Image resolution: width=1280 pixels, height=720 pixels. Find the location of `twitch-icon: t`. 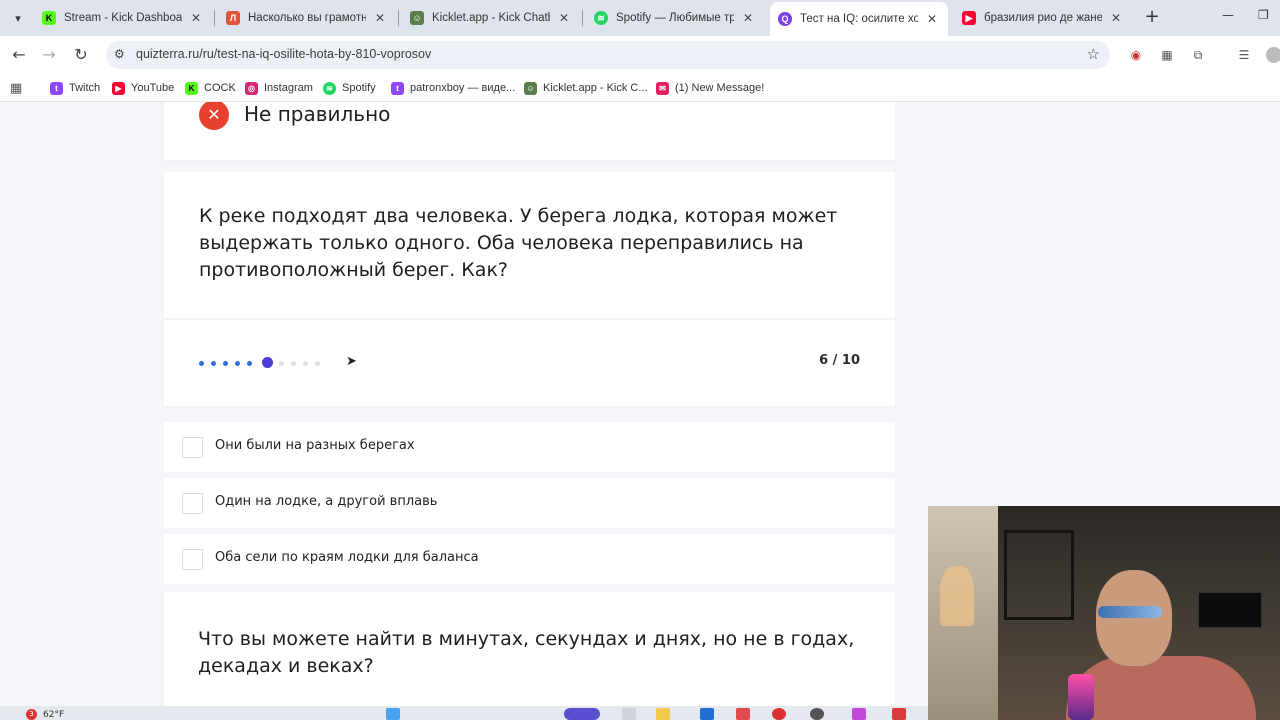

twitch-icon: t is located at coordinates (56, 88).